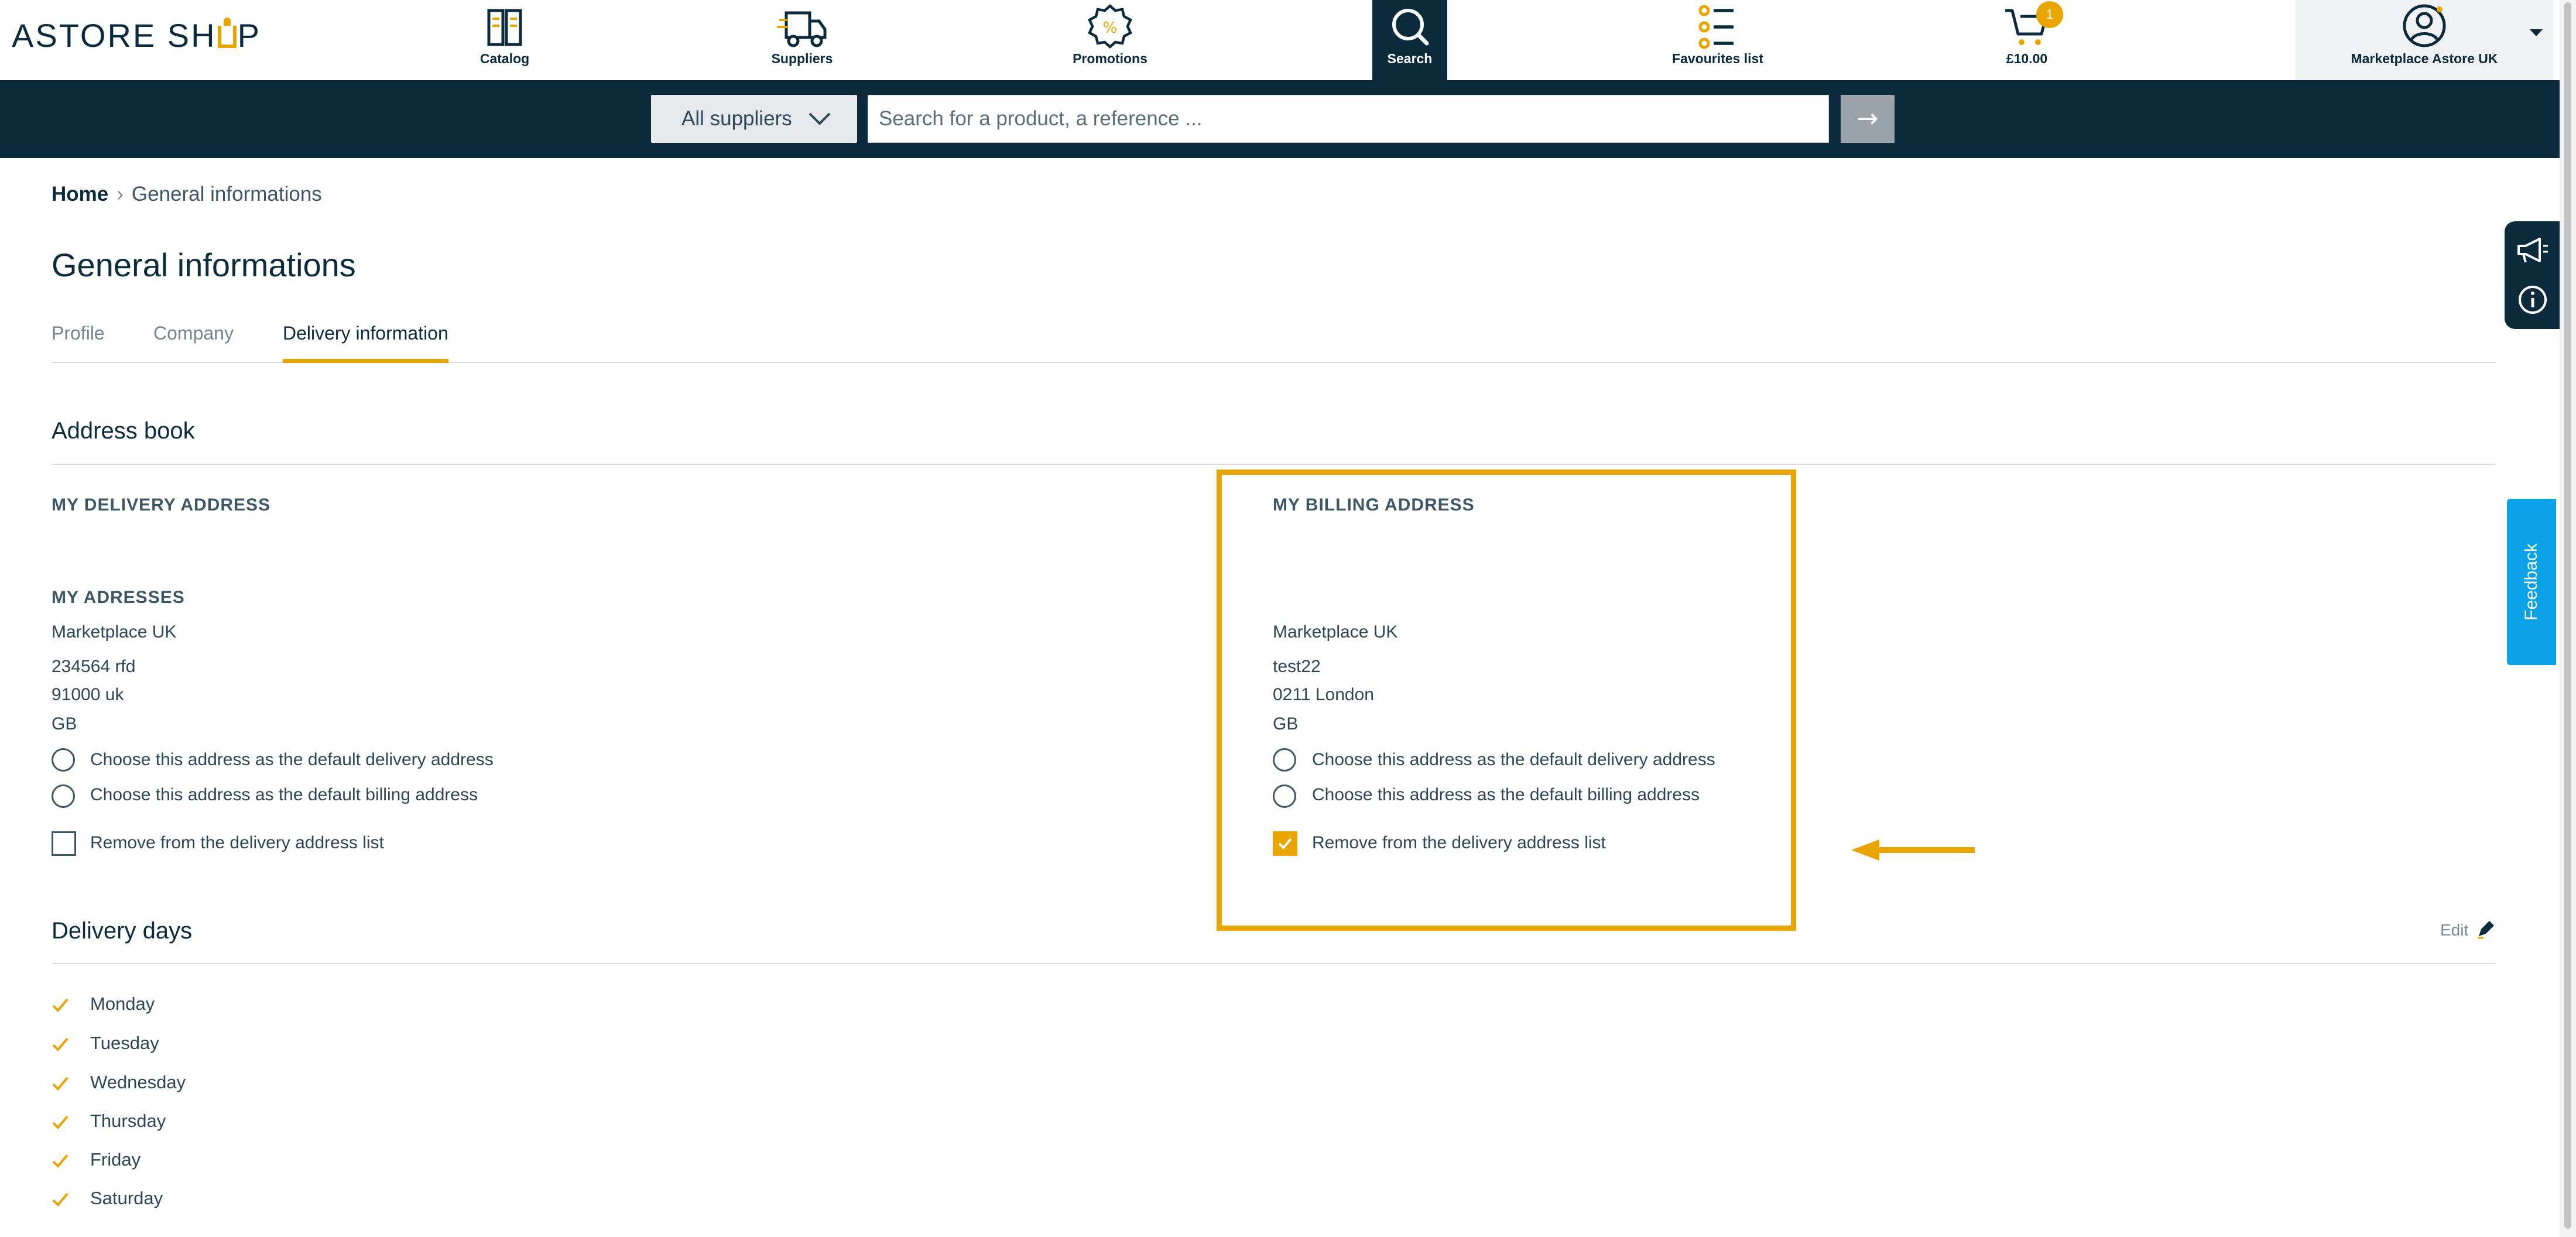  What do you see at coordinates (123, 431) in the screenshot?
I see `address-book-title: Address book` at bounding box center [123, 431].